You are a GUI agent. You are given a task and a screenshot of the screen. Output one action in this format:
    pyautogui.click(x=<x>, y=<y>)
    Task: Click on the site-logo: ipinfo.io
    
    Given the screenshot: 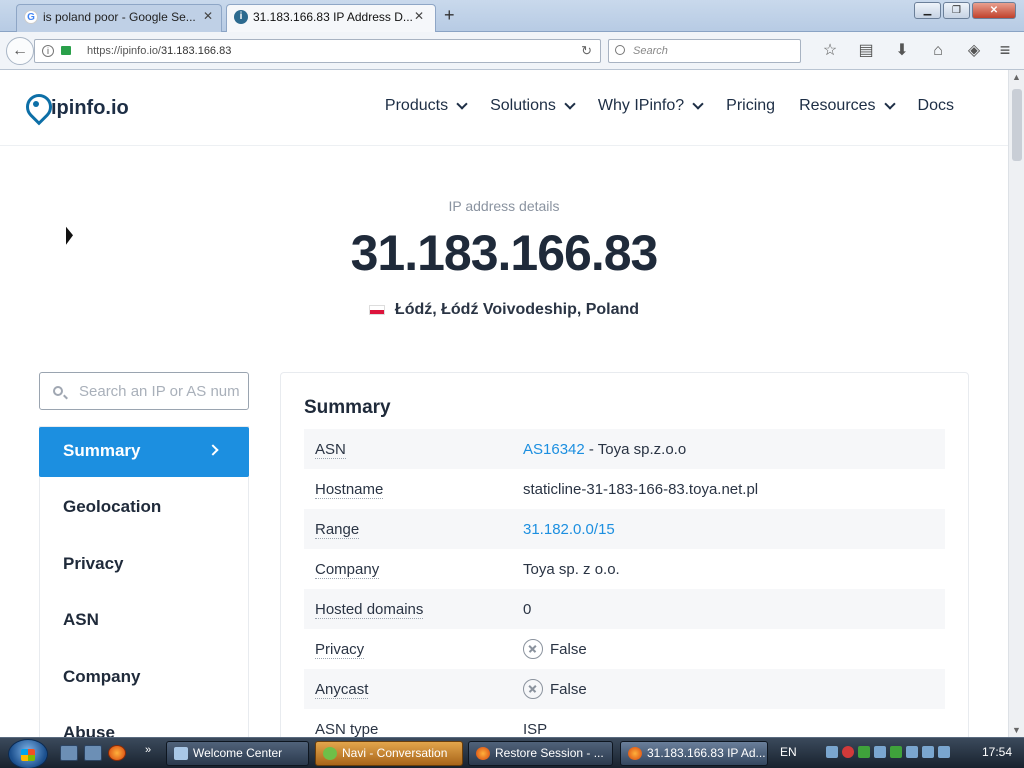 What is the action you would take?
    pyautogui.click(x=77, y=108)
    